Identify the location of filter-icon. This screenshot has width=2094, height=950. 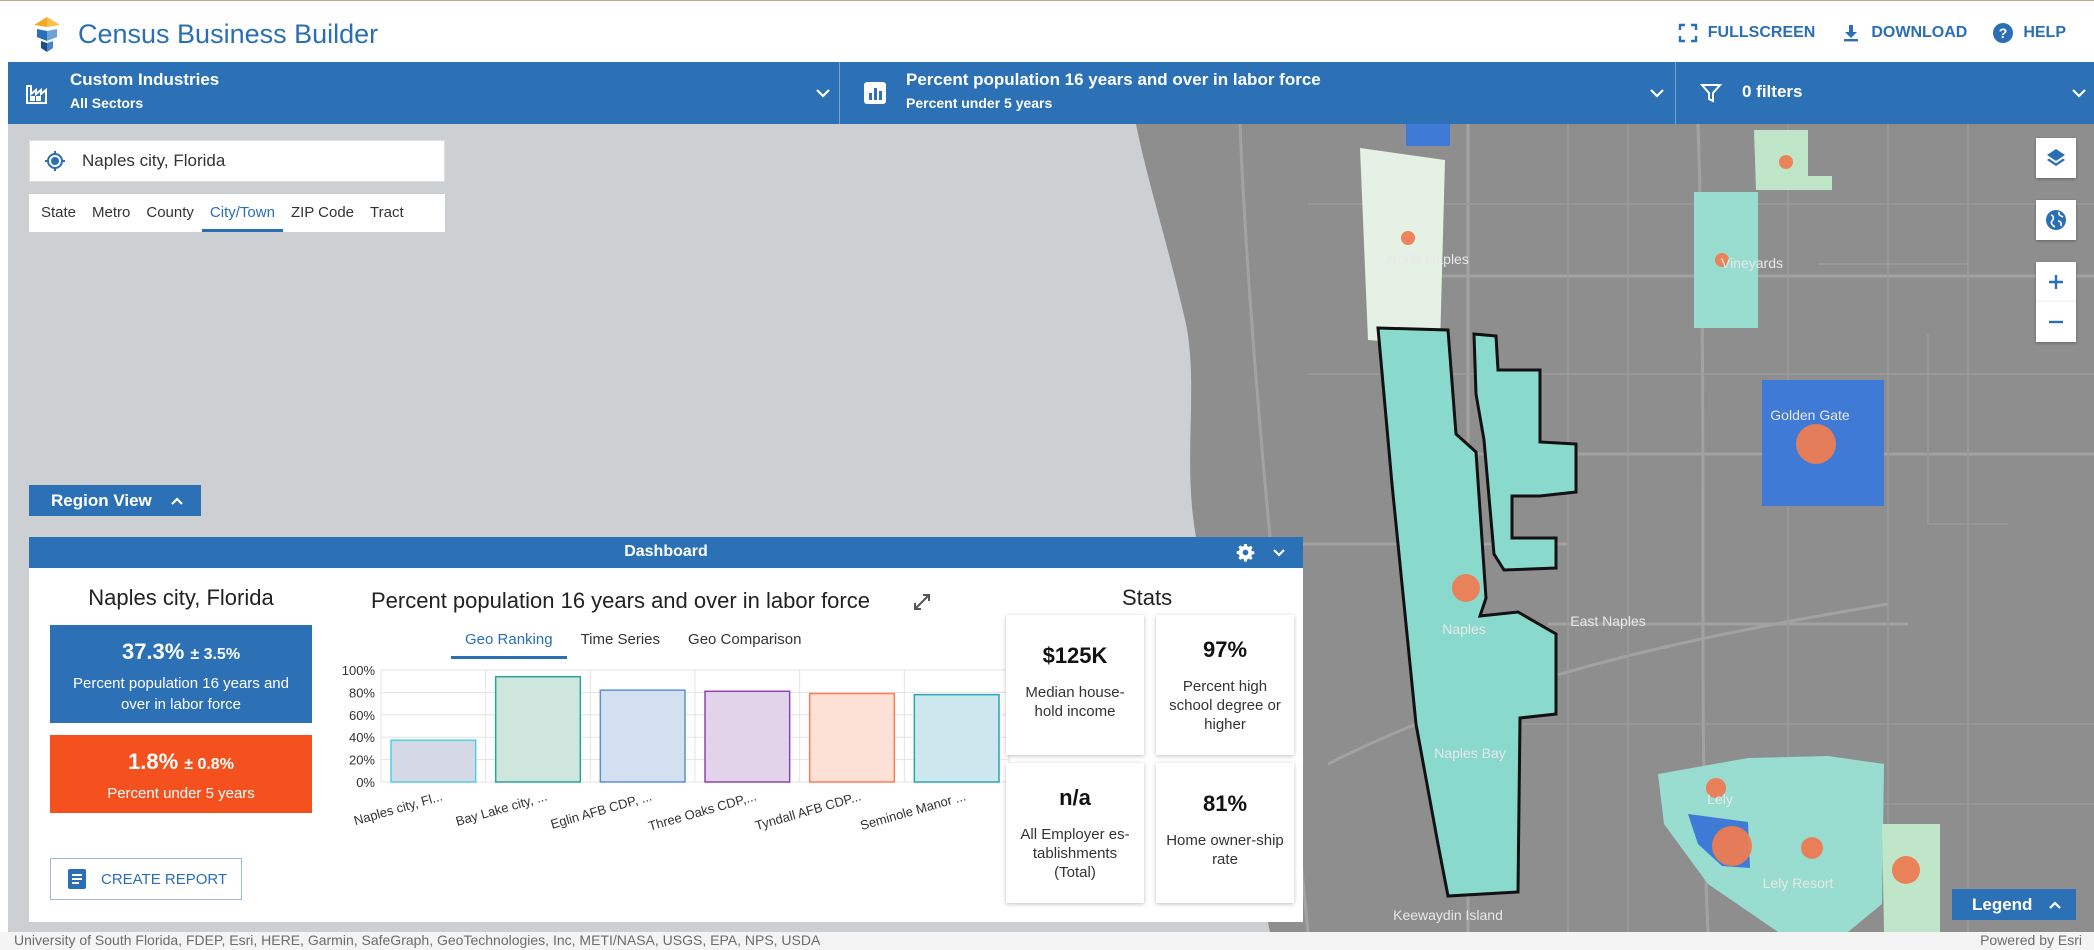
(1711, 93).